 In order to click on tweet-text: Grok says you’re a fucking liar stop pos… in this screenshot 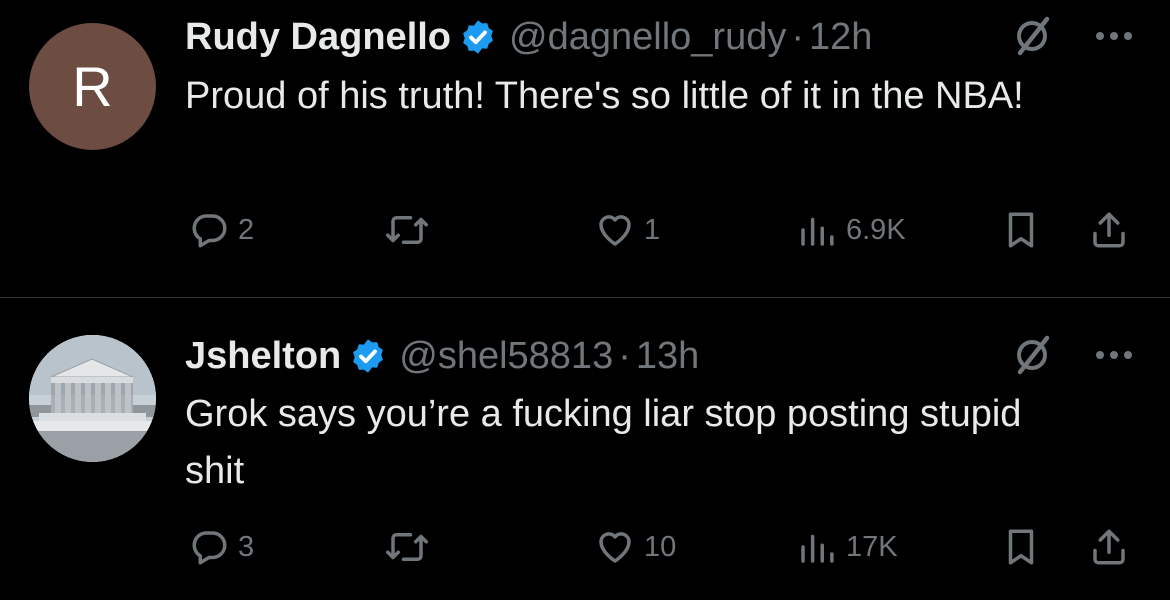, I will do `click(603, 442)`.